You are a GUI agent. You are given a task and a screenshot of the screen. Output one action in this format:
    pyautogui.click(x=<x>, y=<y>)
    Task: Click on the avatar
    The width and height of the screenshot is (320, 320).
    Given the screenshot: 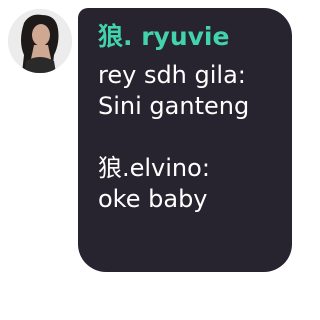 What is the action you would take?
    pyautogui.click(x=40, y=41)
    